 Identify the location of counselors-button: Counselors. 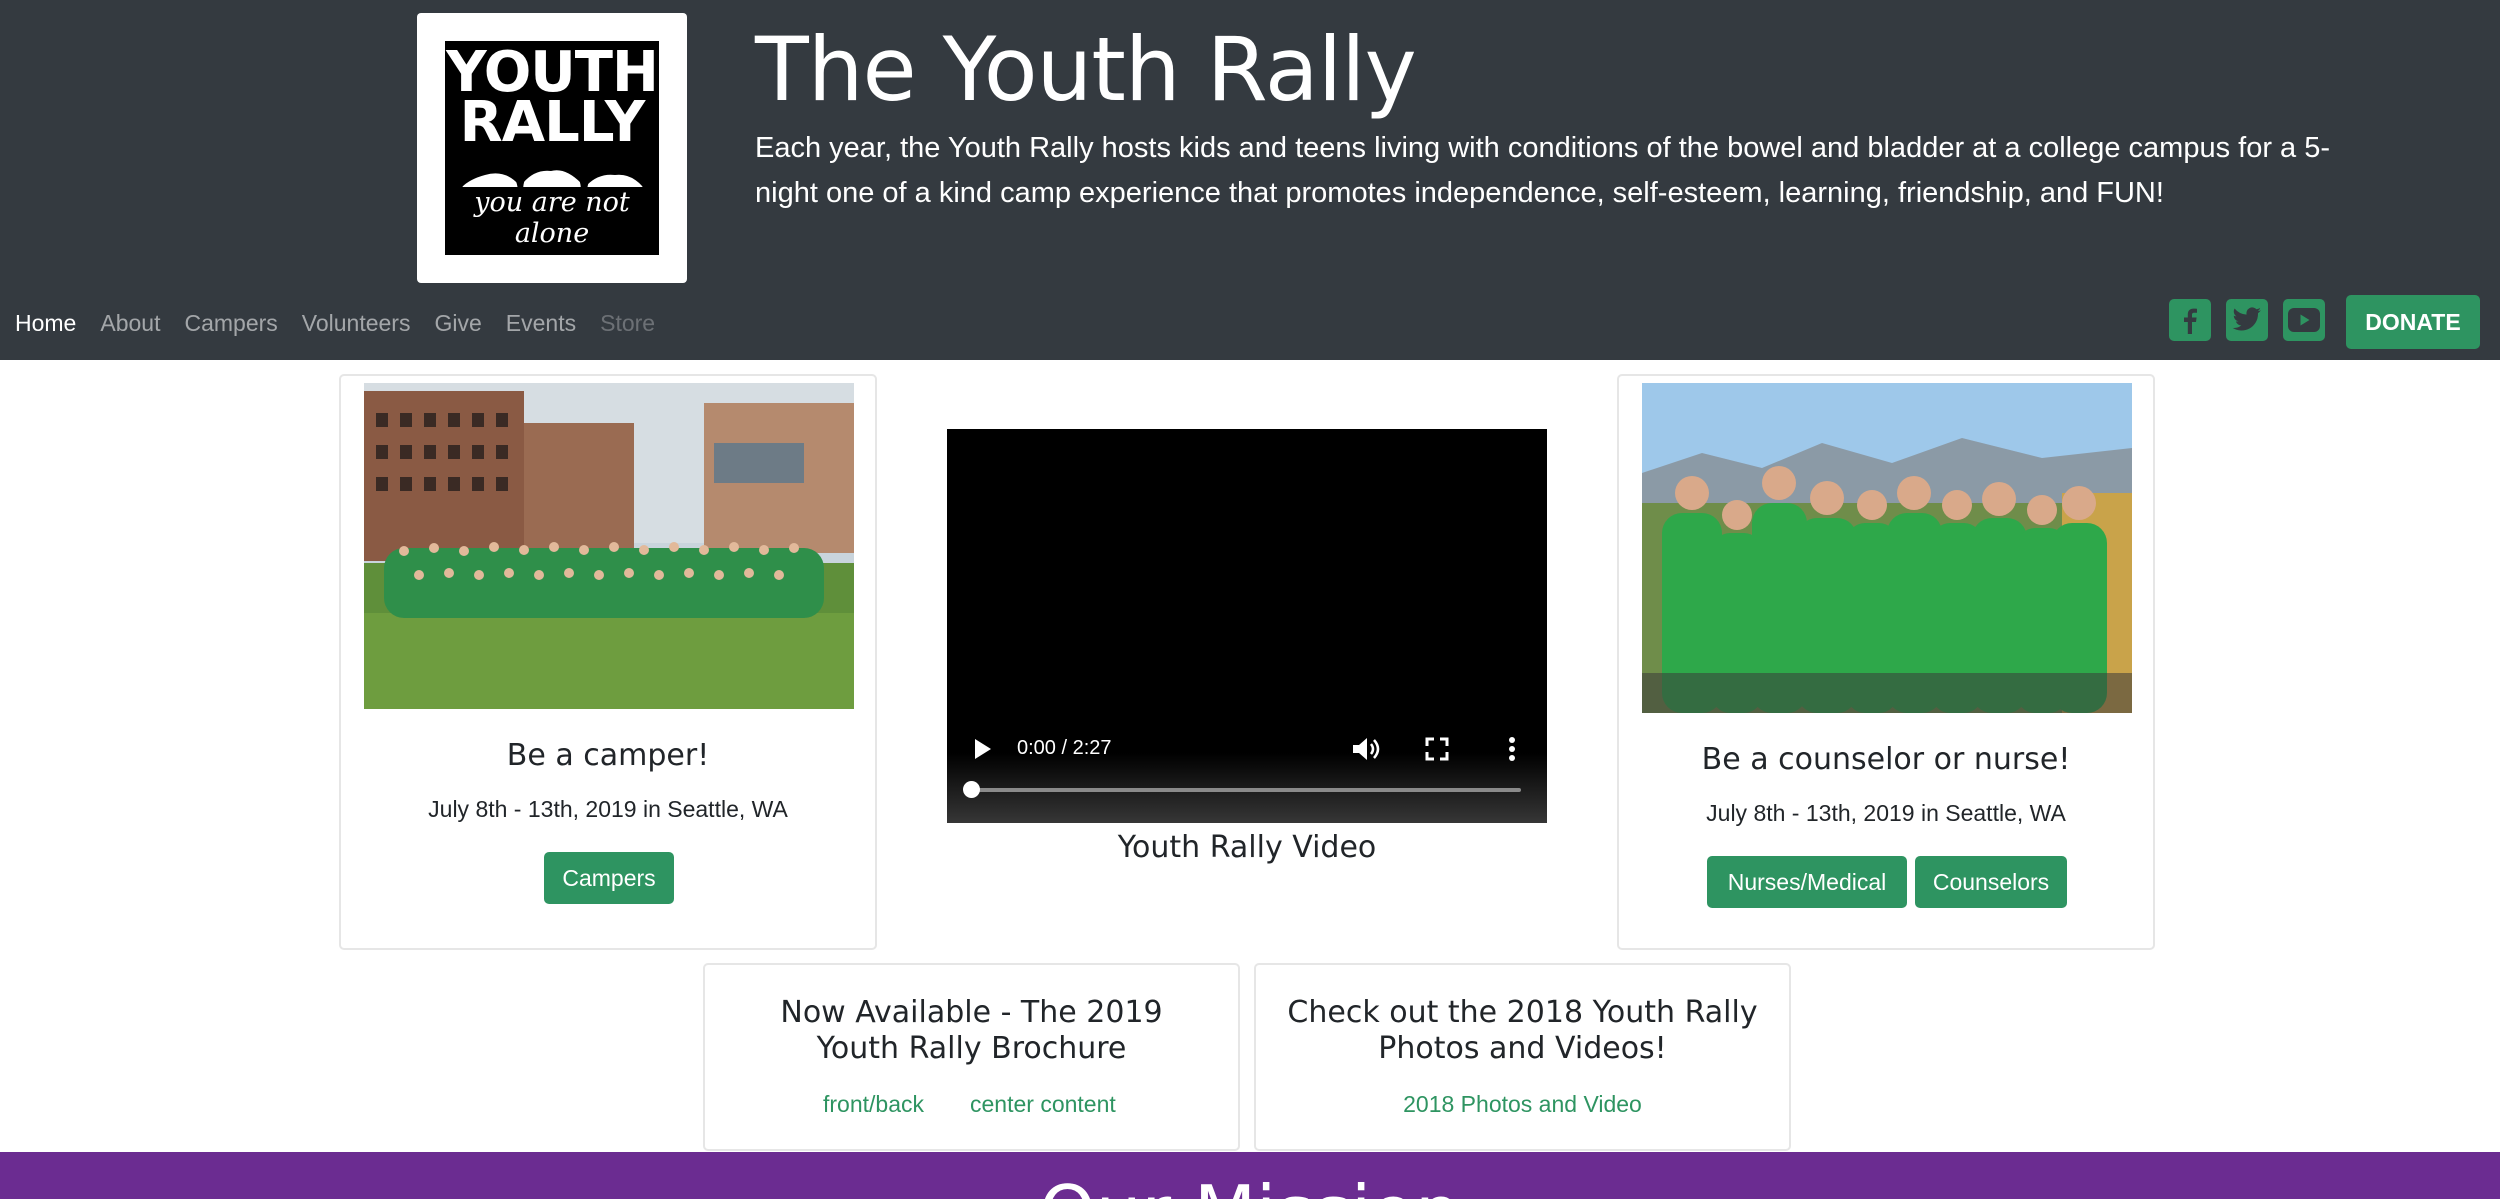
(1991, 882).